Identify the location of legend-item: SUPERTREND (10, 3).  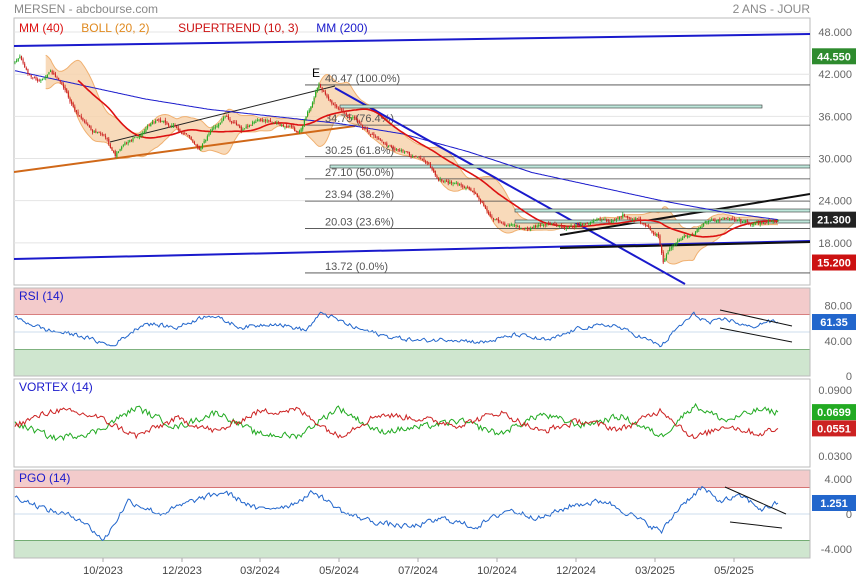
(238, 28).